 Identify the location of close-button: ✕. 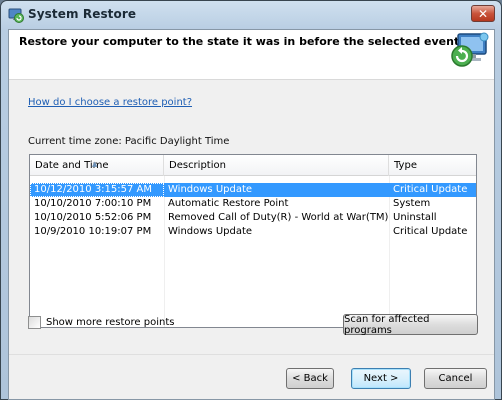
(483, 13).